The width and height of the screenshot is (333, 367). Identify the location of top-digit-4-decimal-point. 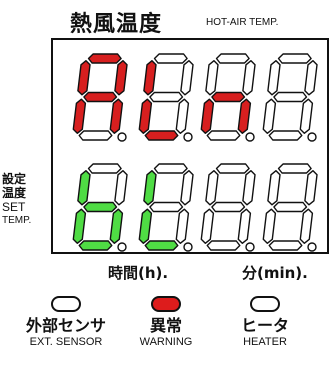
(312, 137).